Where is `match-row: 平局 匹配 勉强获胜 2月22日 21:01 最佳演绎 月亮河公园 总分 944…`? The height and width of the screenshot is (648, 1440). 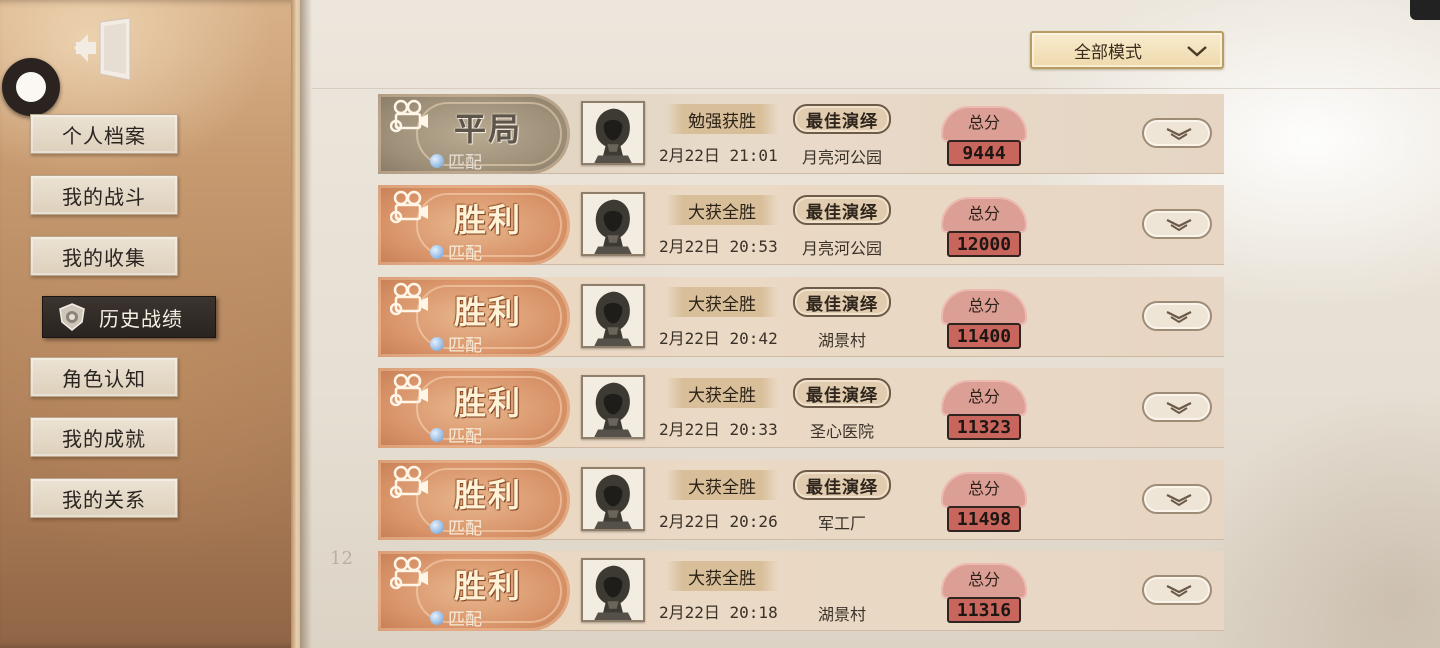 match-row: 平局 匹配 勉强获胜 2月22日 21:01 最佳演绎 月亮河公园 总分 944… is located at coordinates (801, 134).